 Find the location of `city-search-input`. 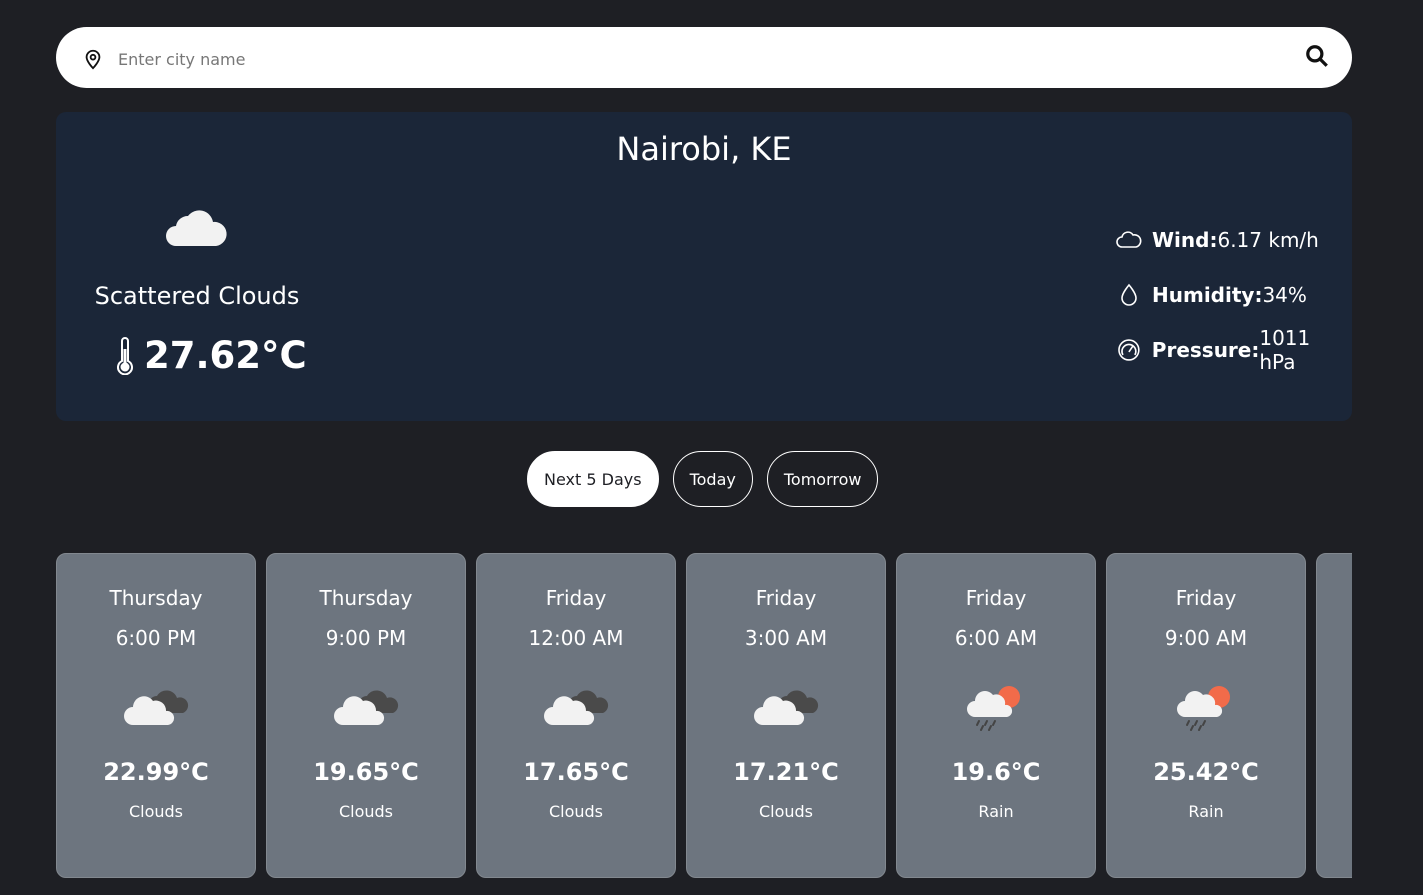

city-search-input is located at coordinates (698, 59).